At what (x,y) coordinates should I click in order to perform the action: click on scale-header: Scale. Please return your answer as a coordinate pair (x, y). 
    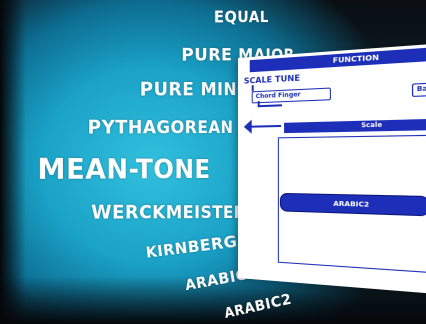
    Looking at the image, I should click on (355, 125).